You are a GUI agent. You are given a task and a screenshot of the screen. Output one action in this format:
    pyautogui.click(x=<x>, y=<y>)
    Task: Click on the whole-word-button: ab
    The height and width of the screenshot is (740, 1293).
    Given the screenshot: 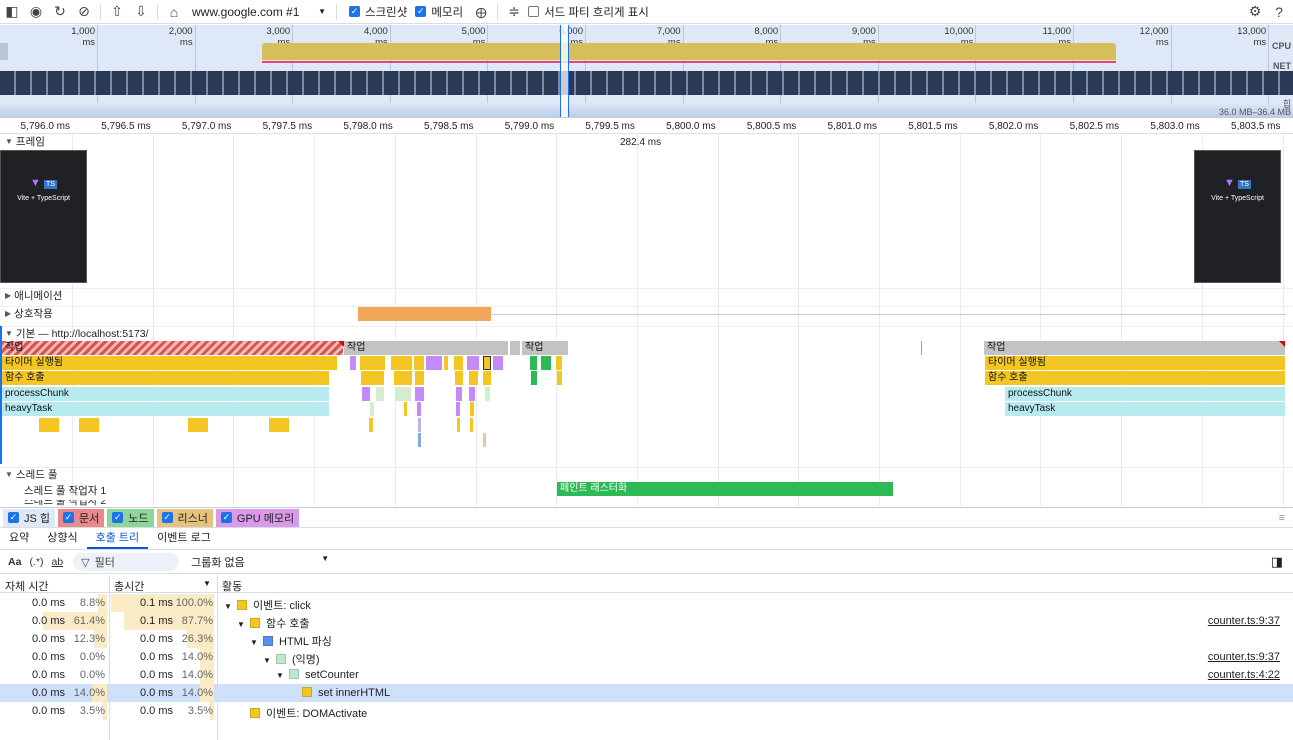 What is the action you would take?
    pyautogui.click(x=57, y=562)
    